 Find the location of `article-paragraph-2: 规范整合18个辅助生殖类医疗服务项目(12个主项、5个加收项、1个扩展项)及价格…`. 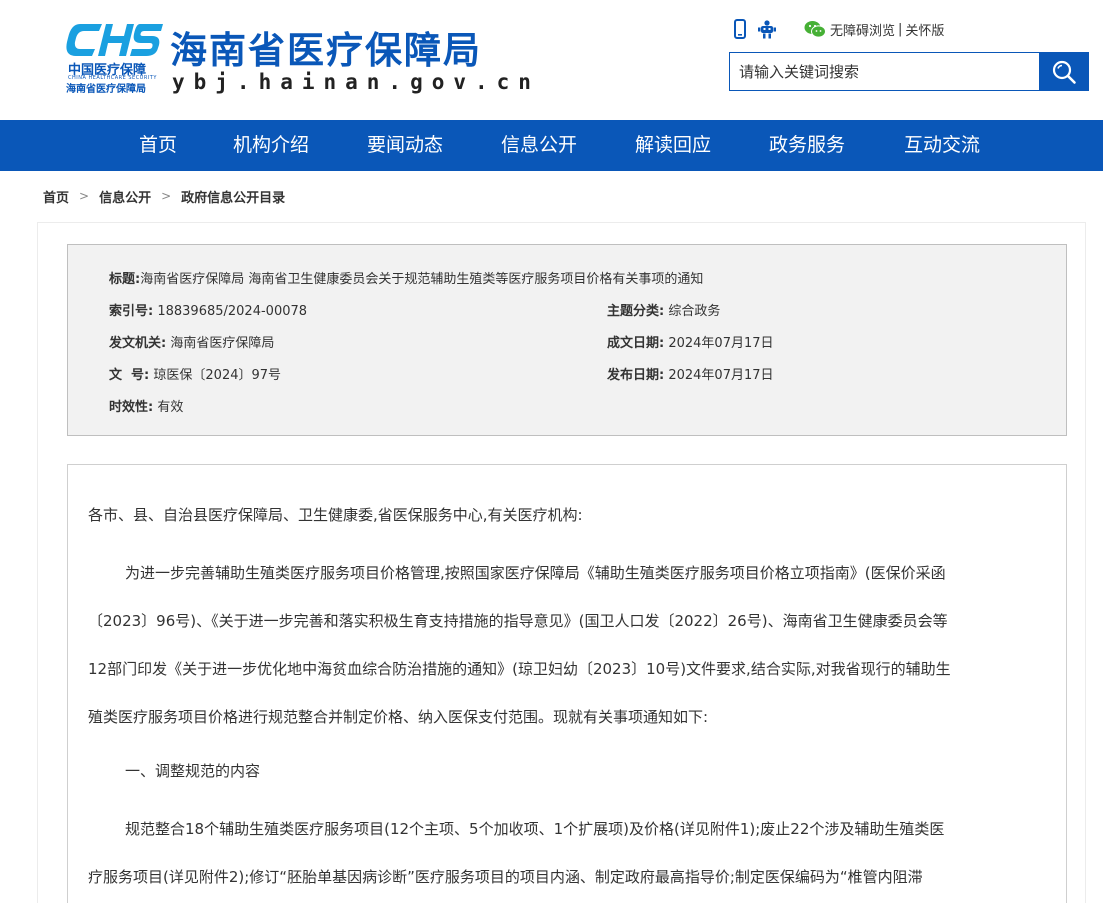

article-paragraph-2: 规范整合18个辅助生殖类医疗服务项目(12个主项、5个加收项、1个扩展项)及价格… is located at coordinates (568, 853).